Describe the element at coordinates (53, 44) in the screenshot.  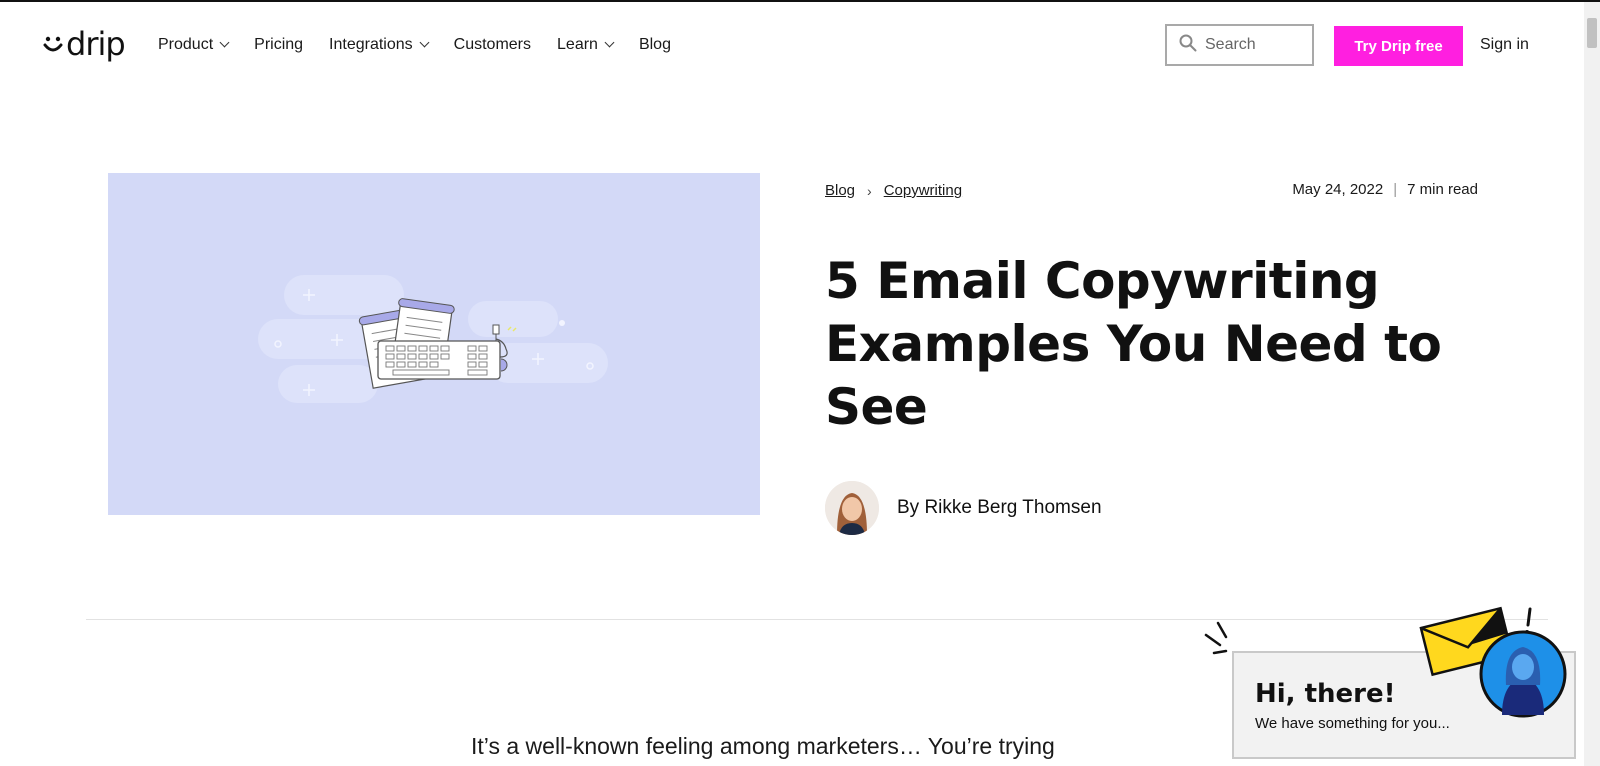
I see `drip-logo-icon` at that location.